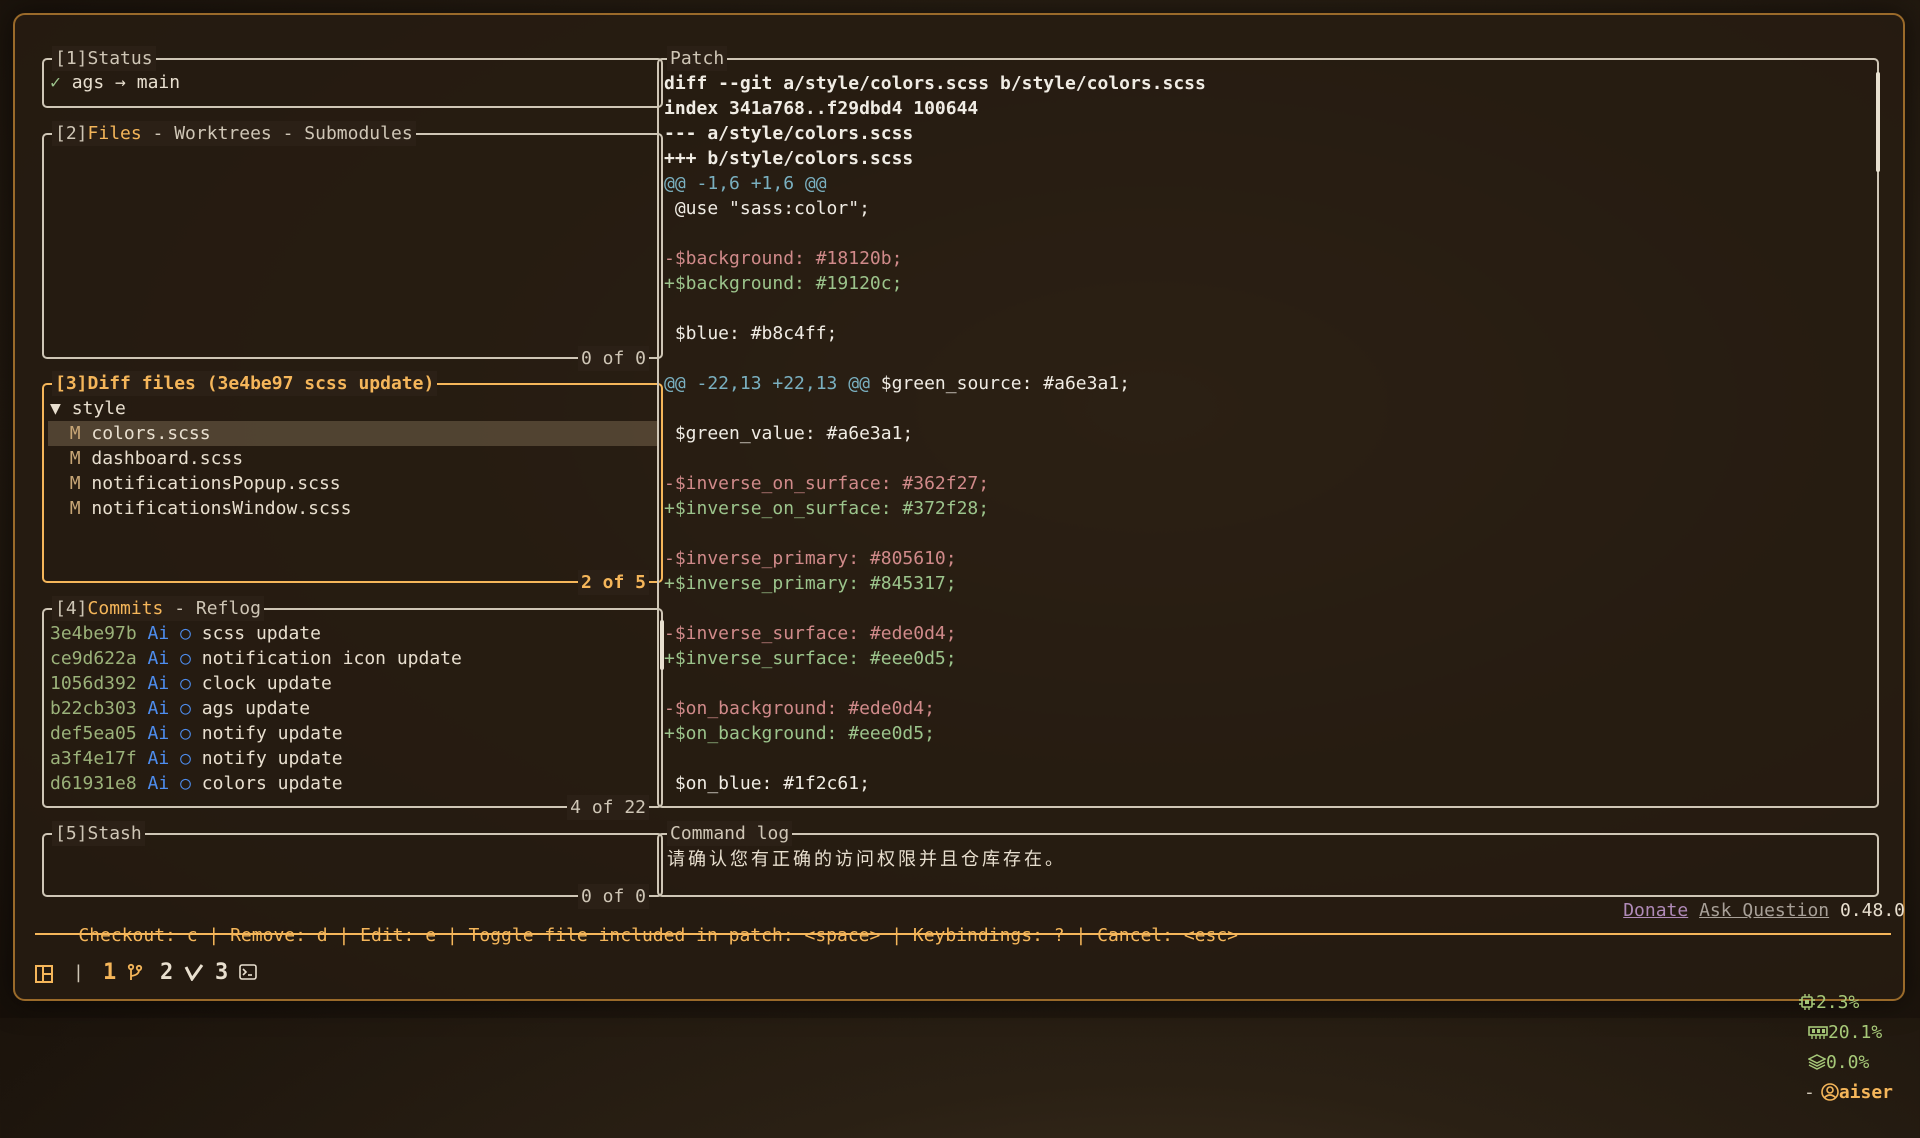 The height and width of the screenshot is (1138, 1920). Describe the element at coordinates (248, 972) in the screenshot. I see `terminal-icon` at that location.